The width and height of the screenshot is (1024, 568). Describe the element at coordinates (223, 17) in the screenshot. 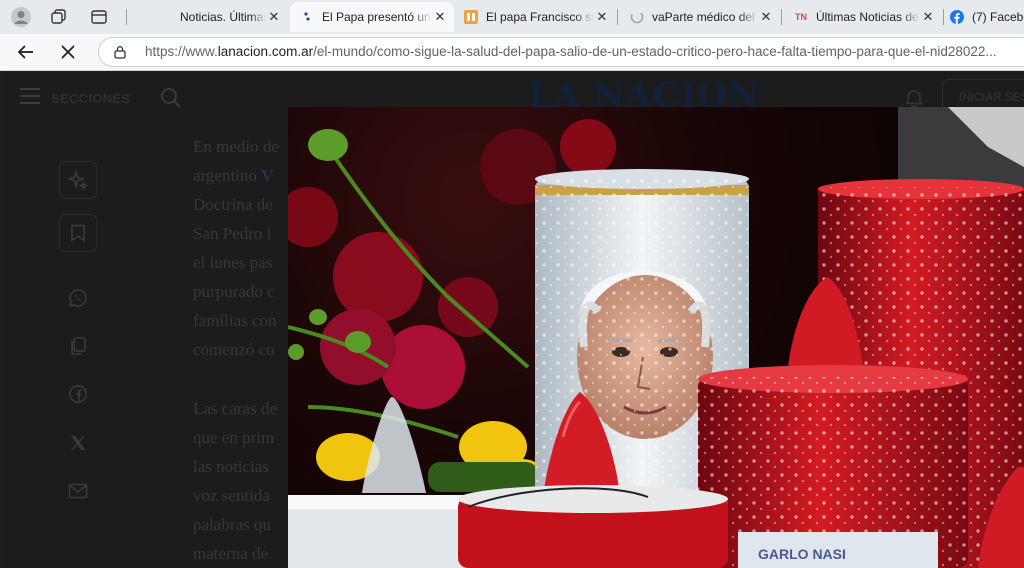

I see `tab-title: Noticias. Últimas noticias de` at that location.